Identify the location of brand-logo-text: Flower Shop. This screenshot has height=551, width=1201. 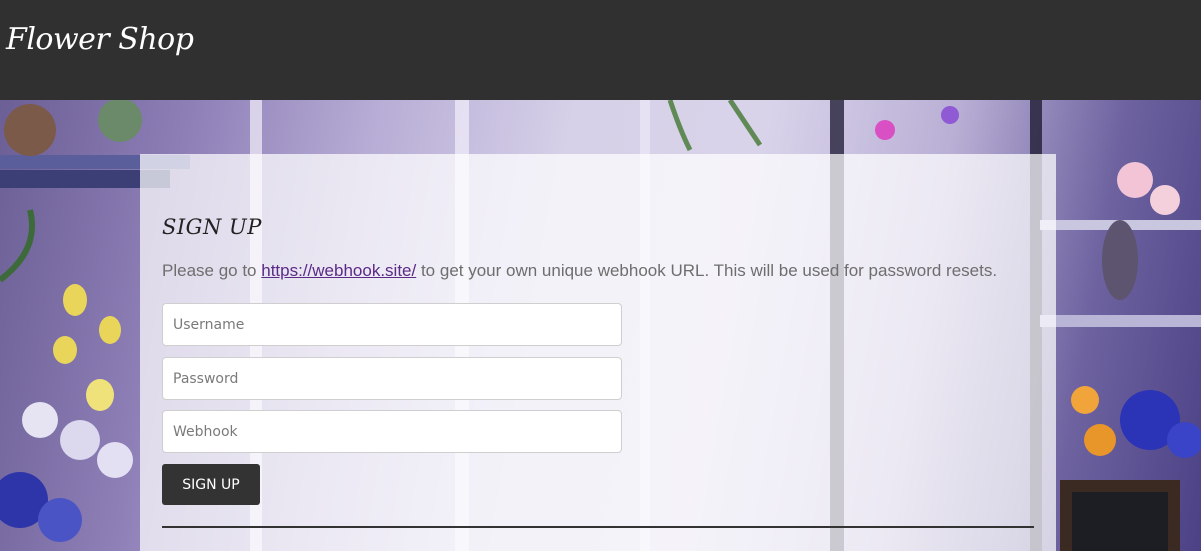
(100, 39).